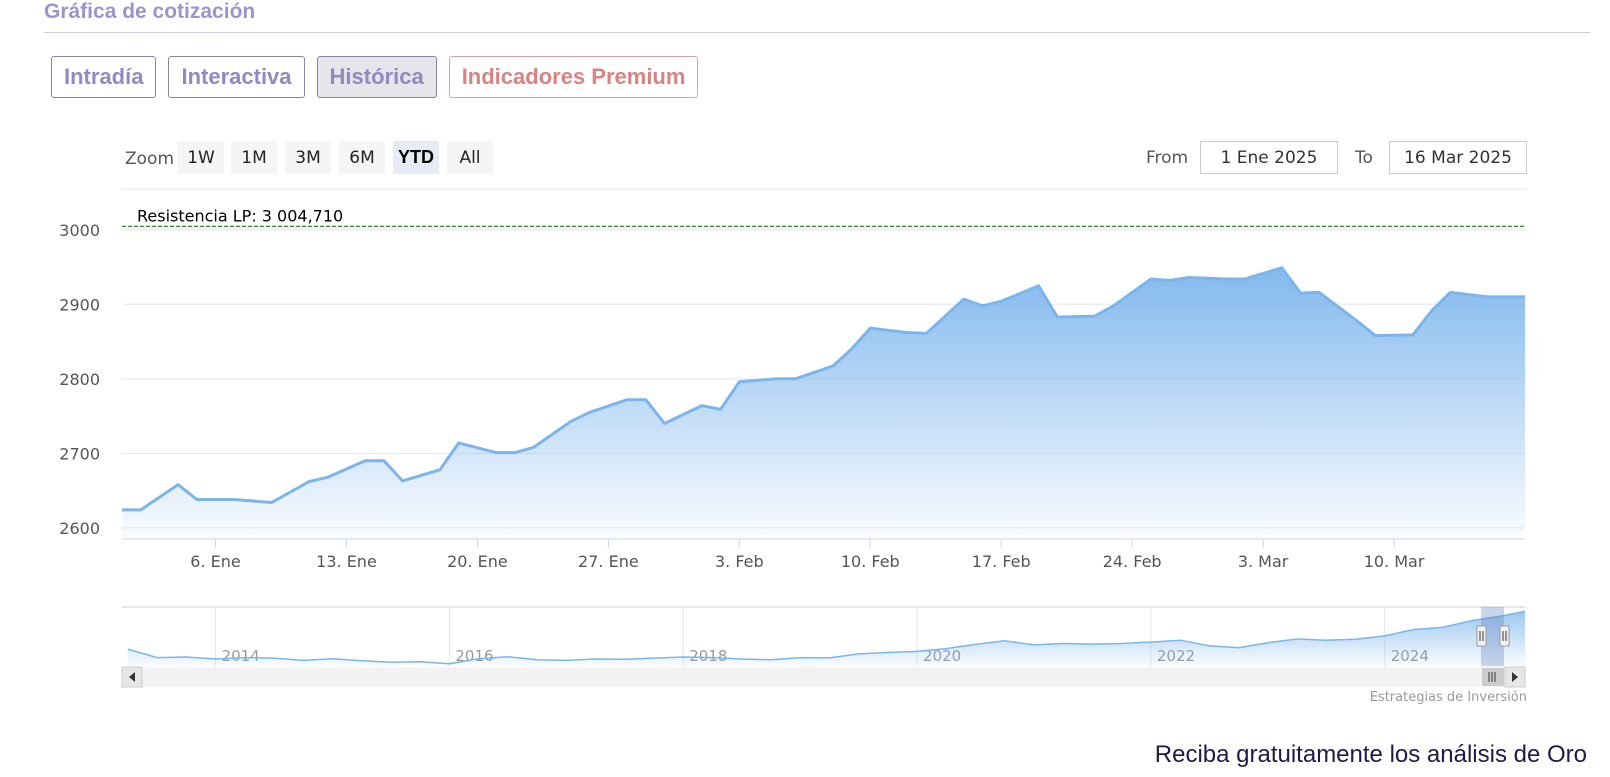 The height and width of the screenshot is (777, 1610). What do you see at coordinates (739, 561) in the screenshot?
I see `x-tick-label: 3. Feb` at bounding box center [739, 561].